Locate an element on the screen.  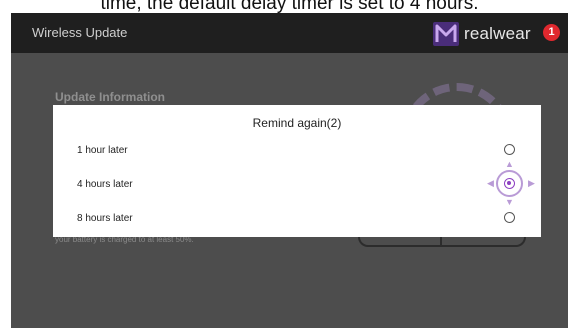
dialog-title: Remind again(2) is located at coordinates (297, 123).